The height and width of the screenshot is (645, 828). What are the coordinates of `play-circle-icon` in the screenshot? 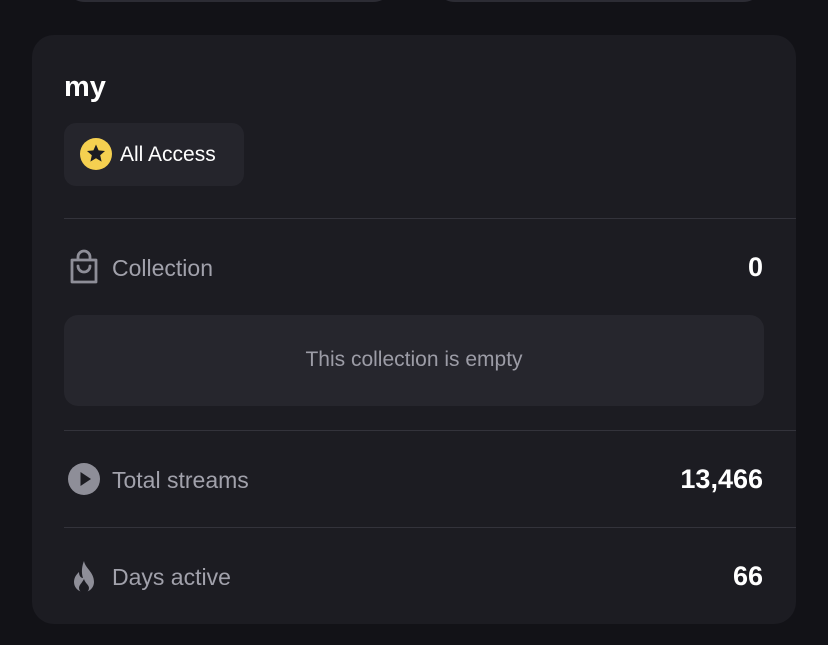 It's located at (84, 479).